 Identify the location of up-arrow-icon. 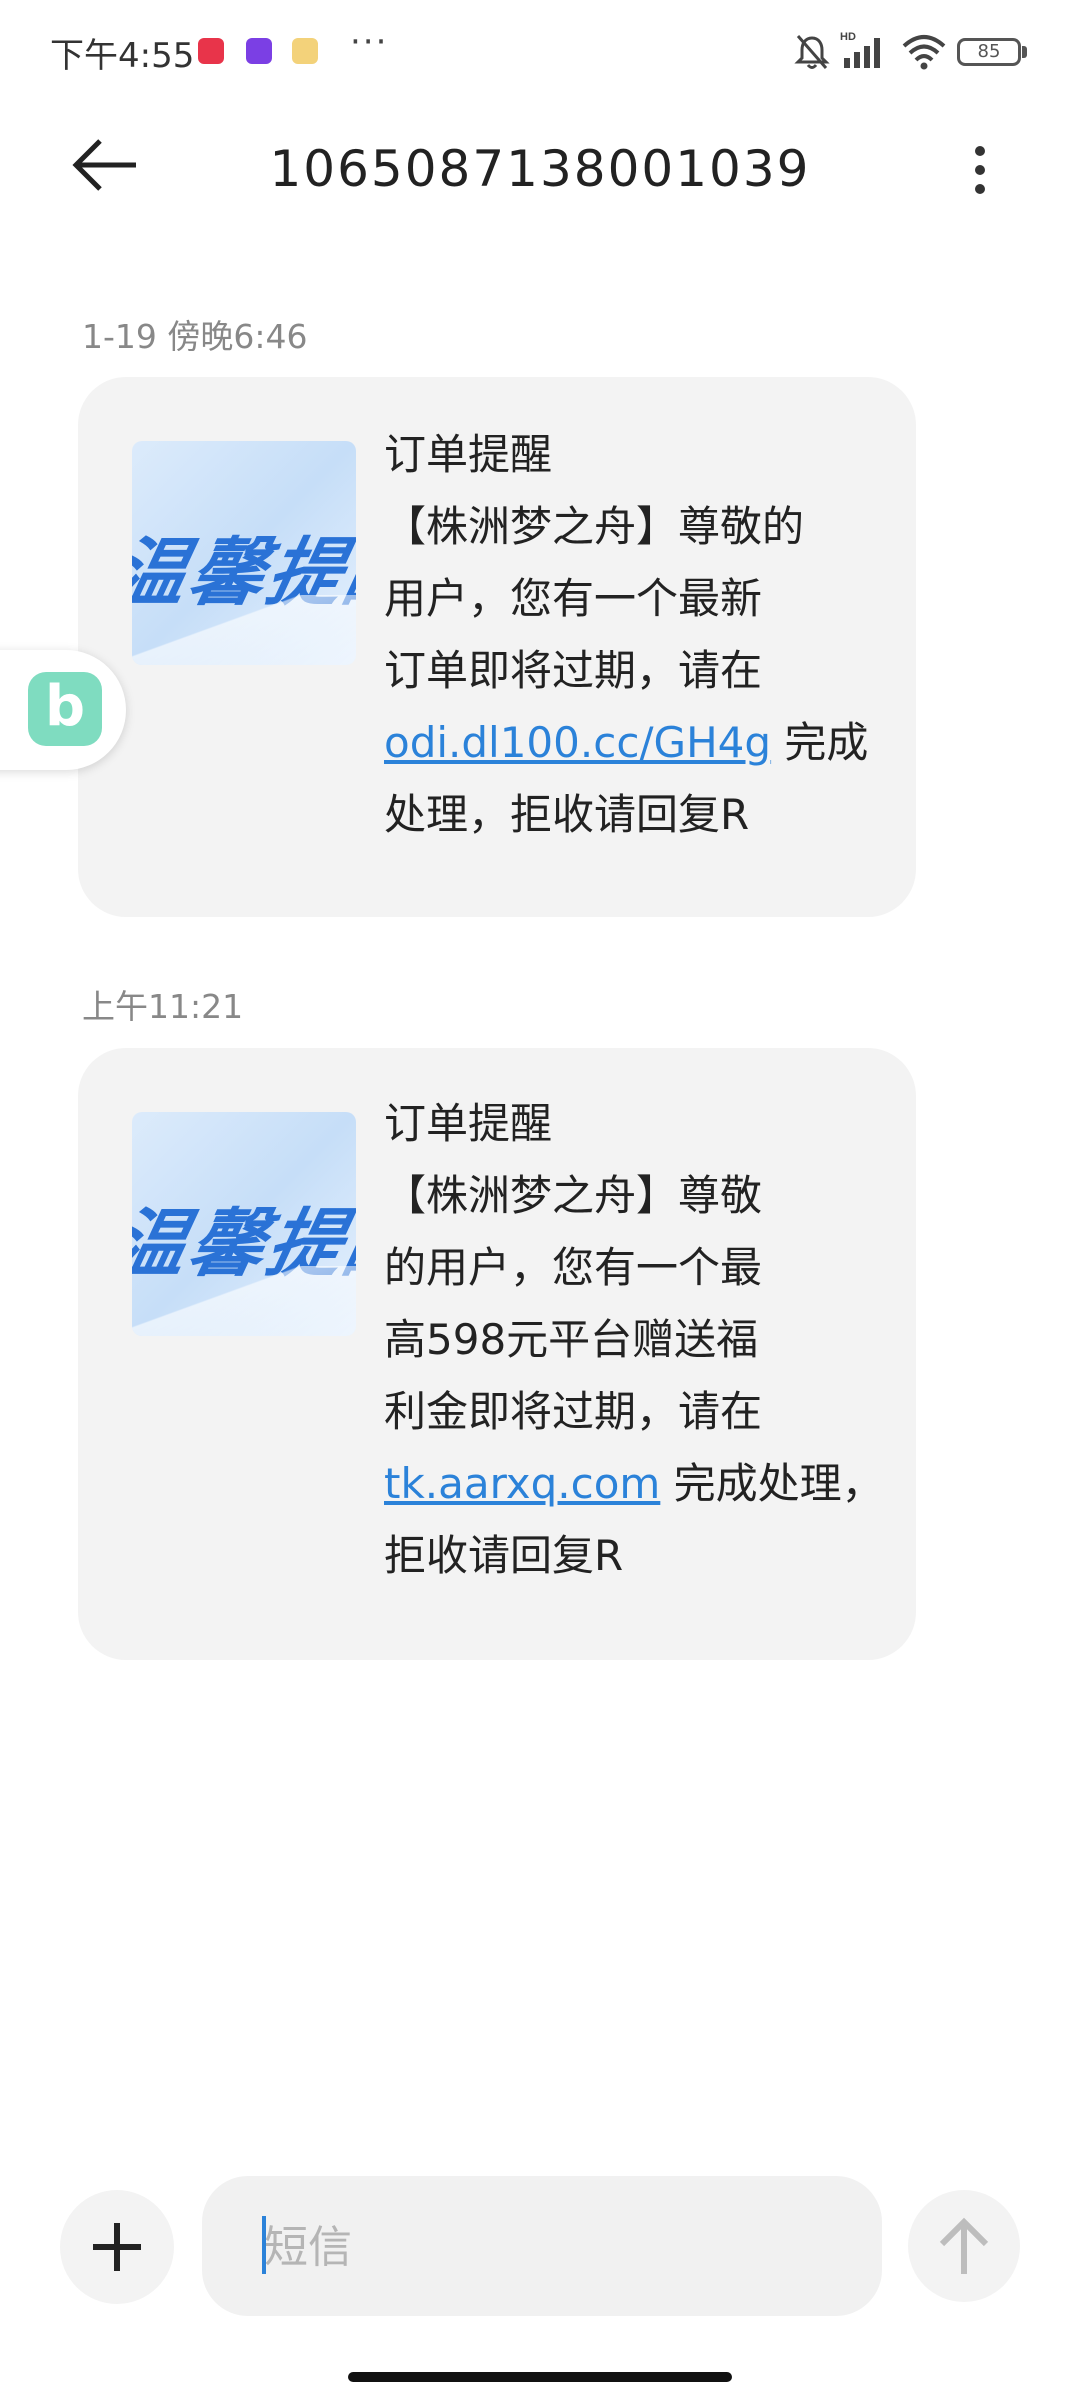
(964, 2245).